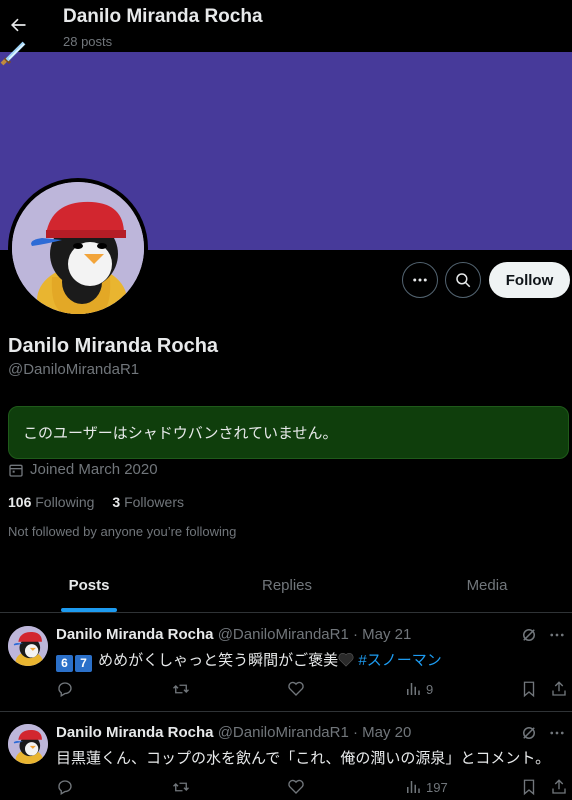  What do you see at coordinates (74, 369) in the screenshot?
I see `profile-handle: @DaniloMirandaR1` at bounding box center [74, 369].